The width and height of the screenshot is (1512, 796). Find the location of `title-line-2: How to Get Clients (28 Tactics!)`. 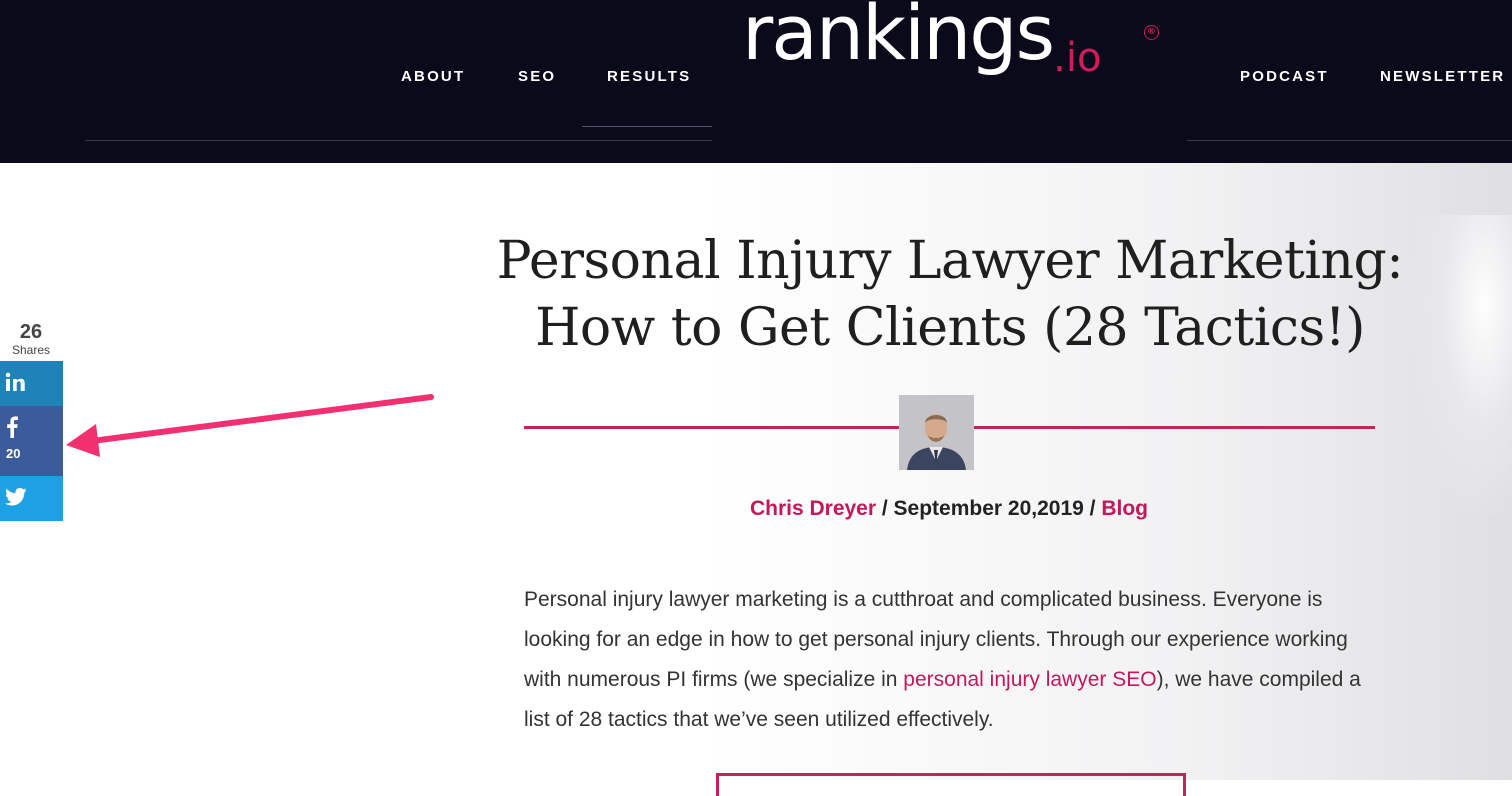

title-line-2: How to Get Clients (28 Tactics!) is located at coordinates (950, 328).